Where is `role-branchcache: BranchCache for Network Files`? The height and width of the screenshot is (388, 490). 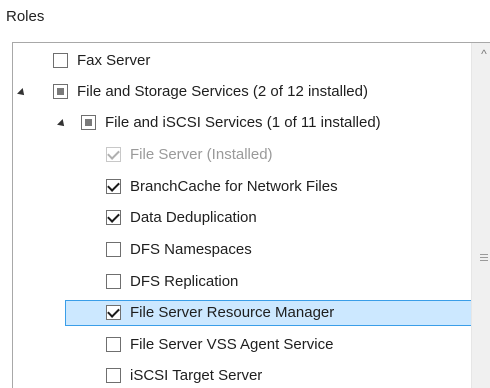 role-branchcache: BranchCache for Network Files is located at coordinates (242, 187).